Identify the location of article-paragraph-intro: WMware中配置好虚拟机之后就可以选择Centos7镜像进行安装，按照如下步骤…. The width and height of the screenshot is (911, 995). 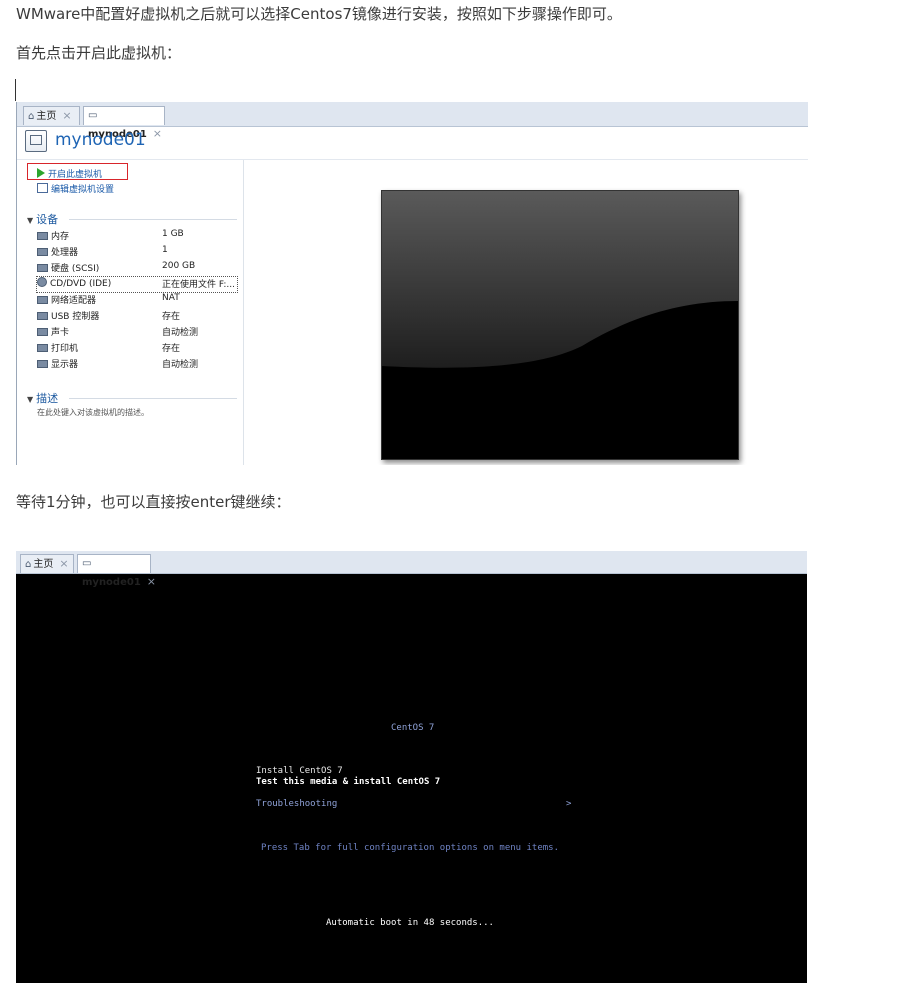
(319, 14).